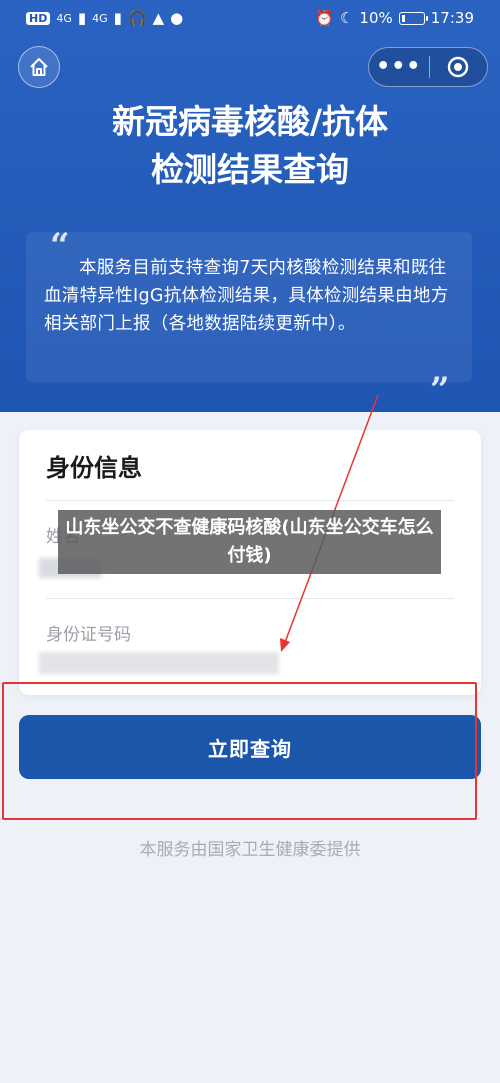 Image resolution: width=500 pixels, height=1083 pixels. I want to click on home-button, so click(39, 67).